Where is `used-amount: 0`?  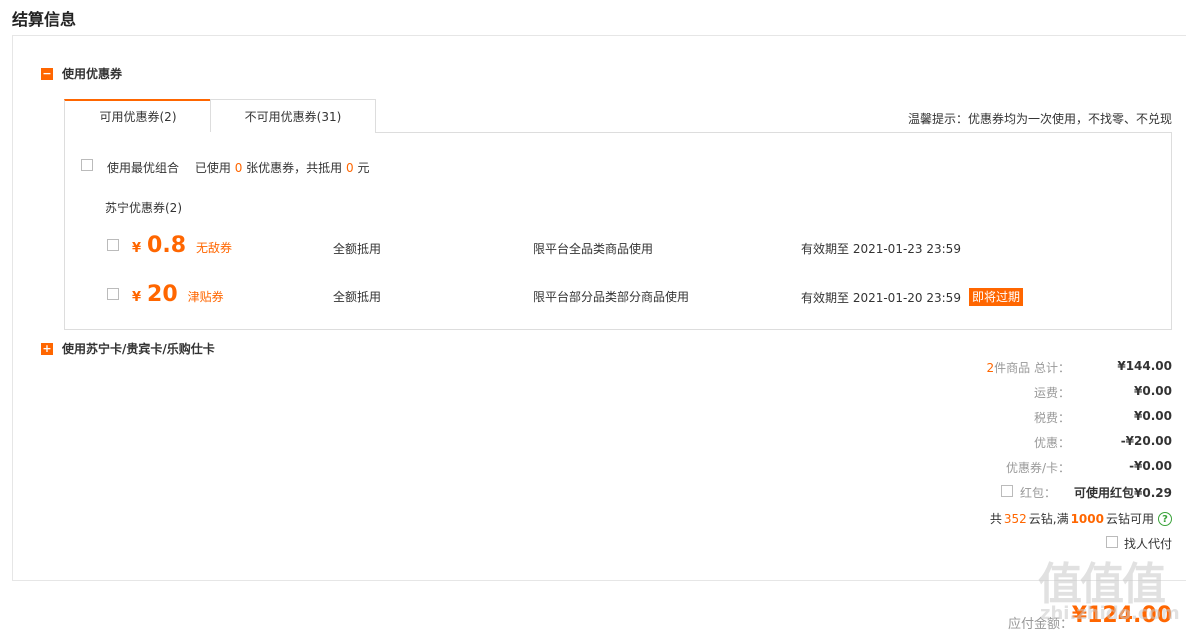 used-amount: 0 is located at coordinates (350, 168).